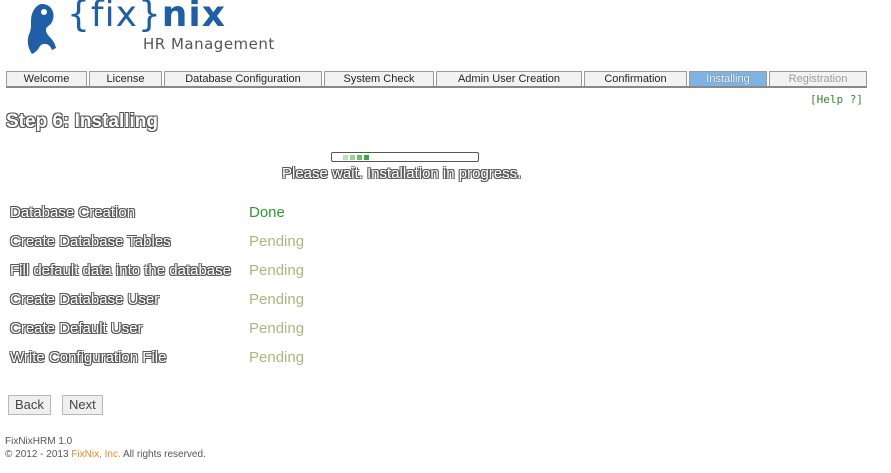  Describe the element at coordinates (243, 78) in the screenshot. I see `tab-database-configuration: Database Configuration` at that location.